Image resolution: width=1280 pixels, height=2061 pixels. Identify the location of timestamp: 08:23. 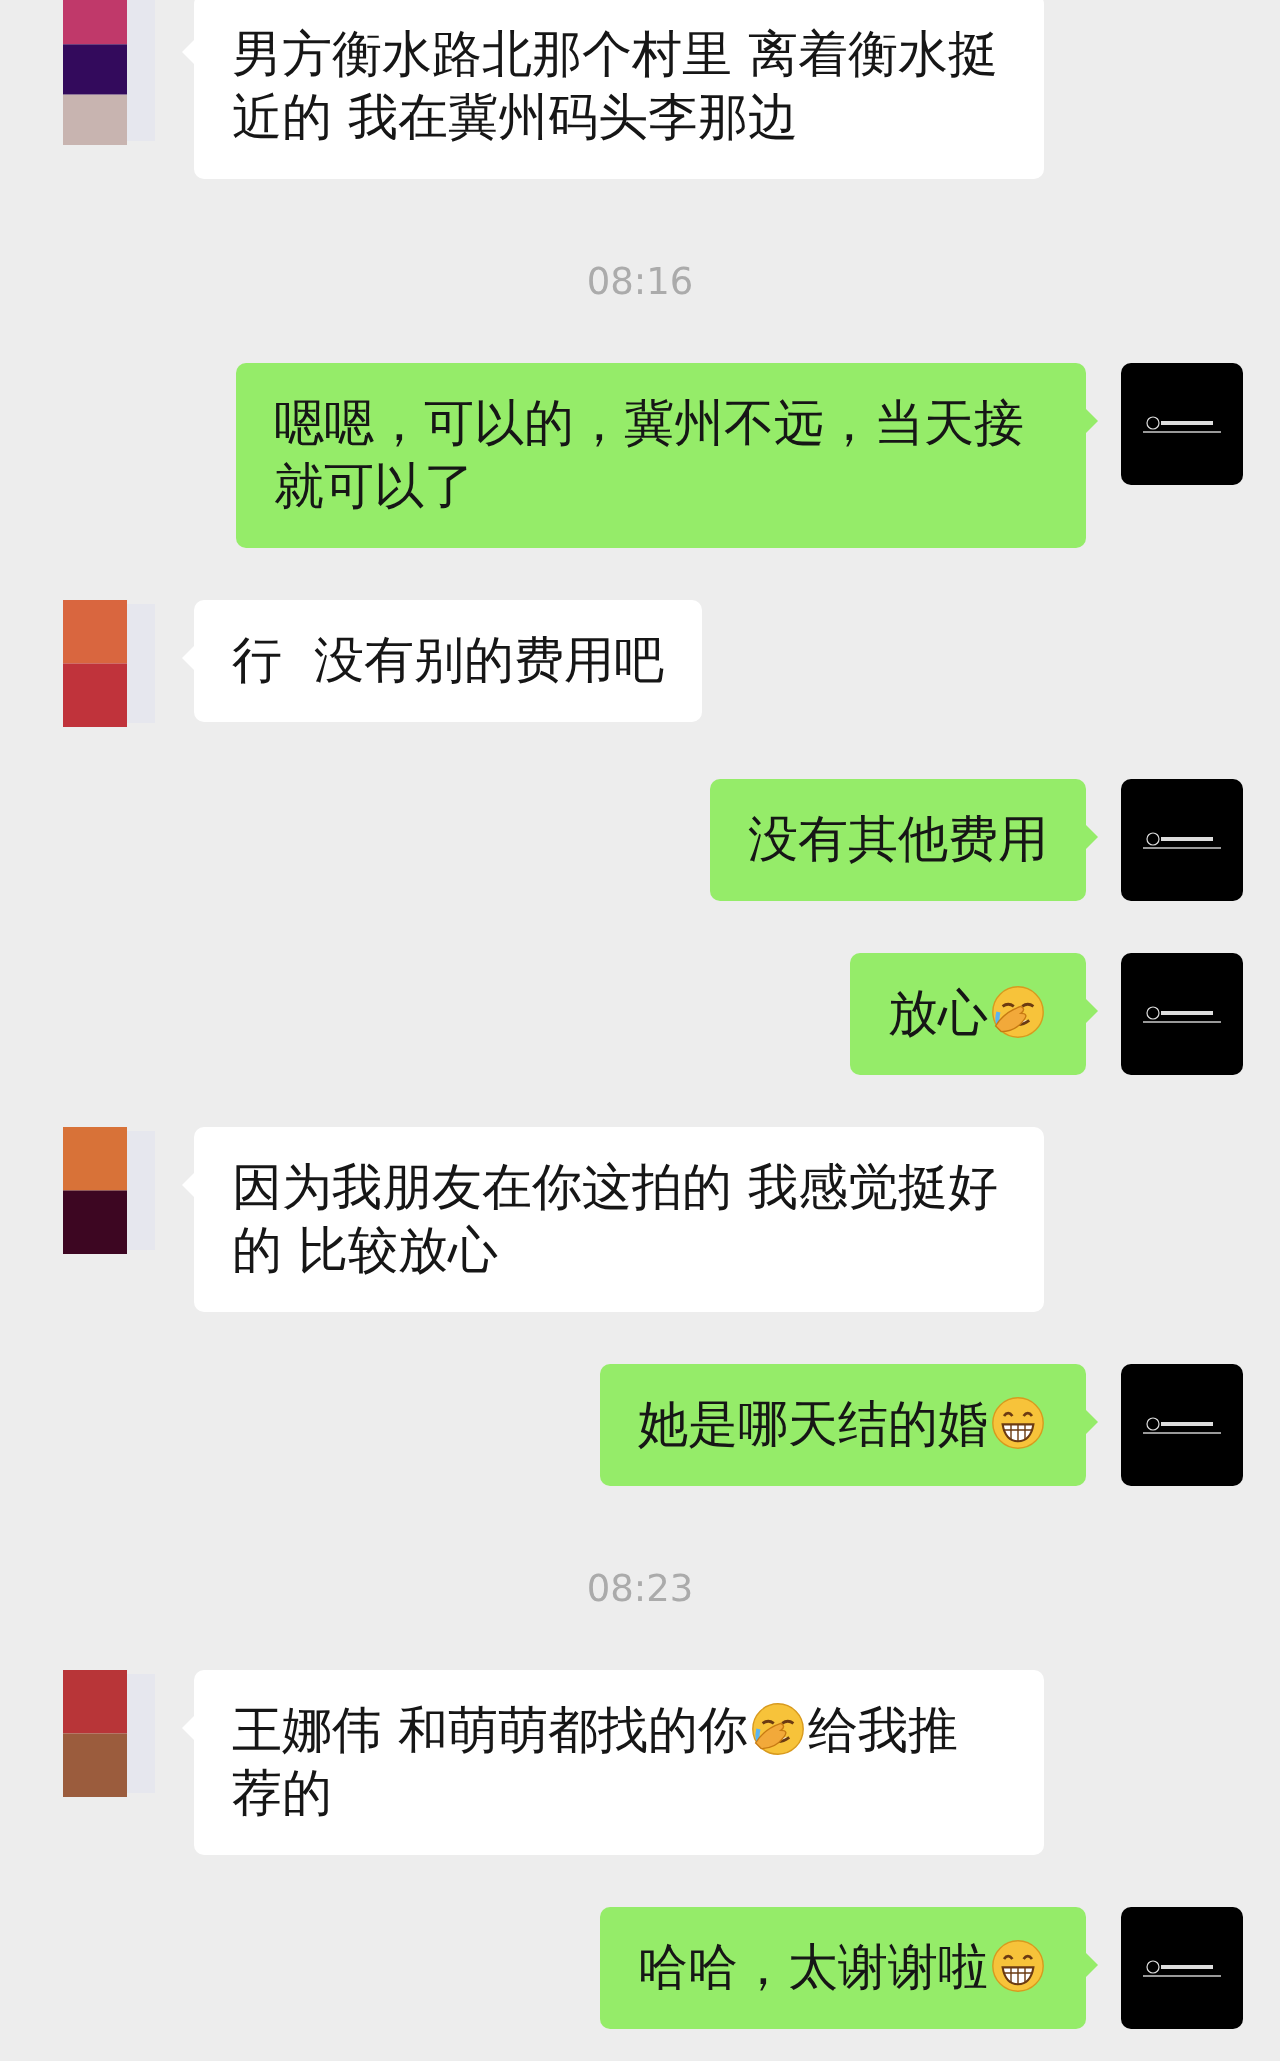
(640, 1589).